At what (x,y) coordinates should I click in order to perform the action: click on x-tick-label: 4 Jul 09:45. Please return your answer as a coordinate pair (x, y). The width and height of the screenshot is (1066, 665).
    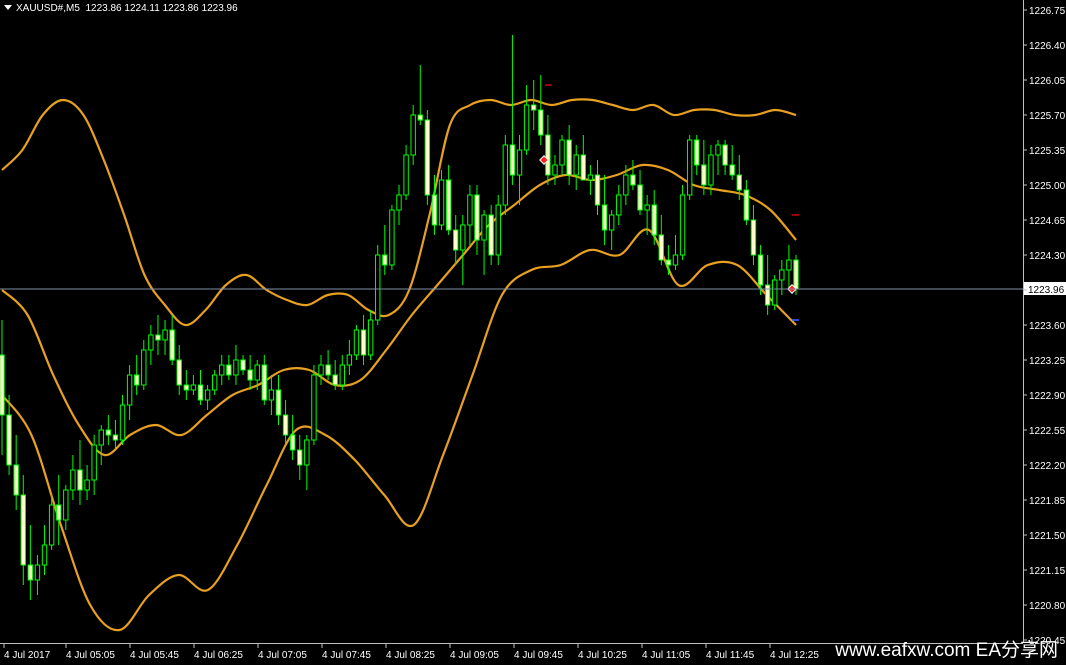
    Looking at the image, I should click on (538, 655).